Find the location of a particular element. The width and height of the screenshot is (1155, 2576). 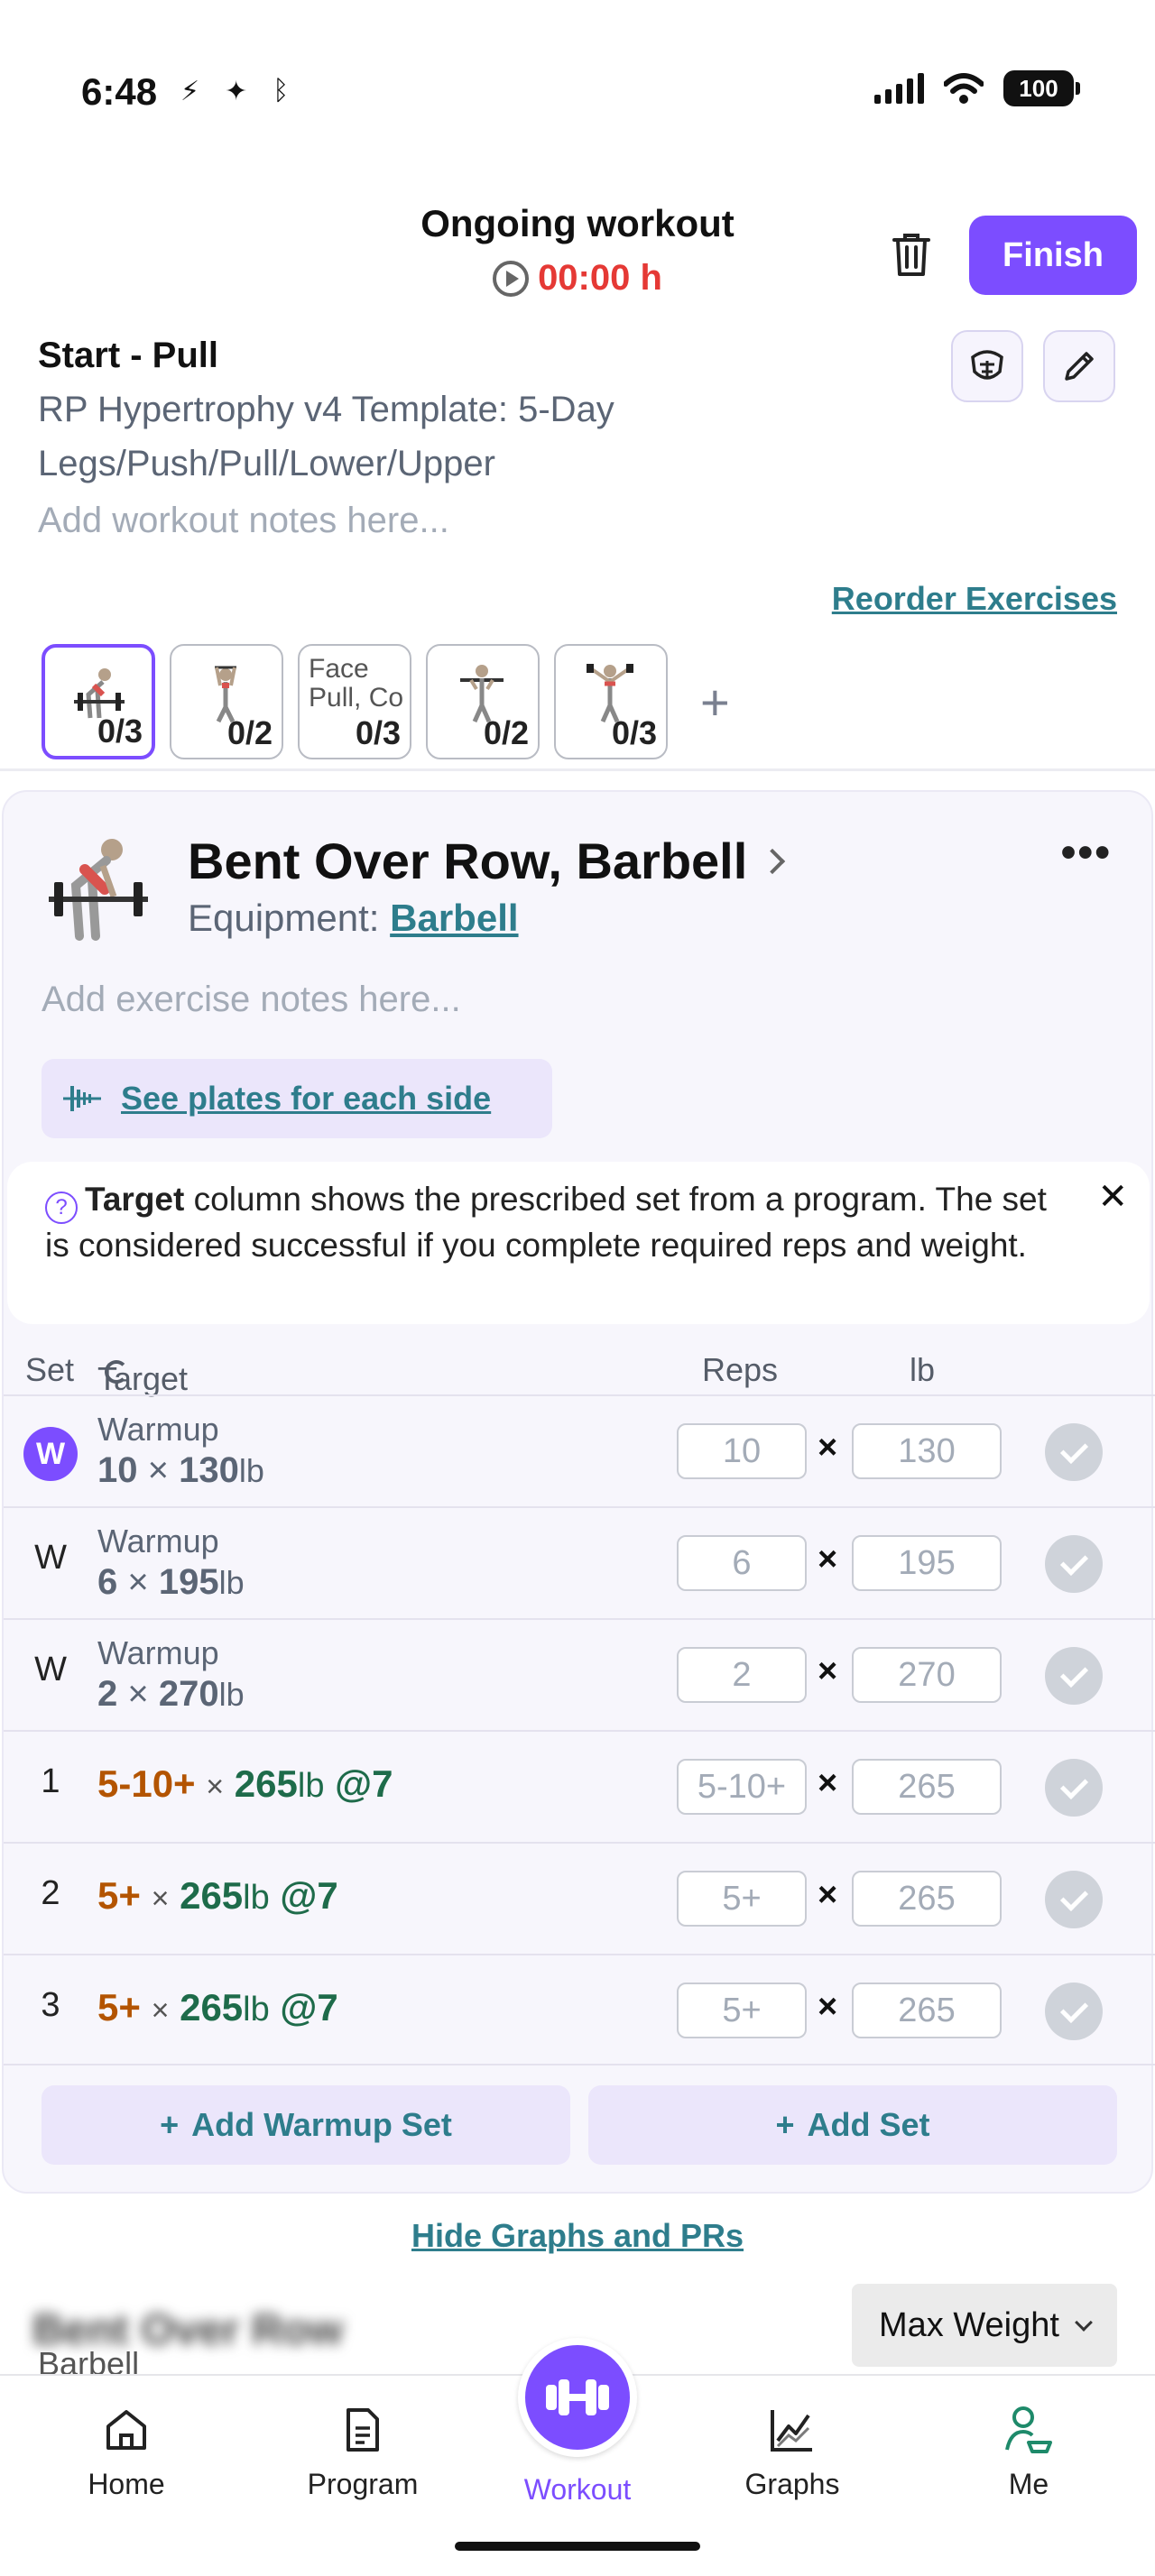

nav-graphs: Graphs is located at coordinates (792, 2452).